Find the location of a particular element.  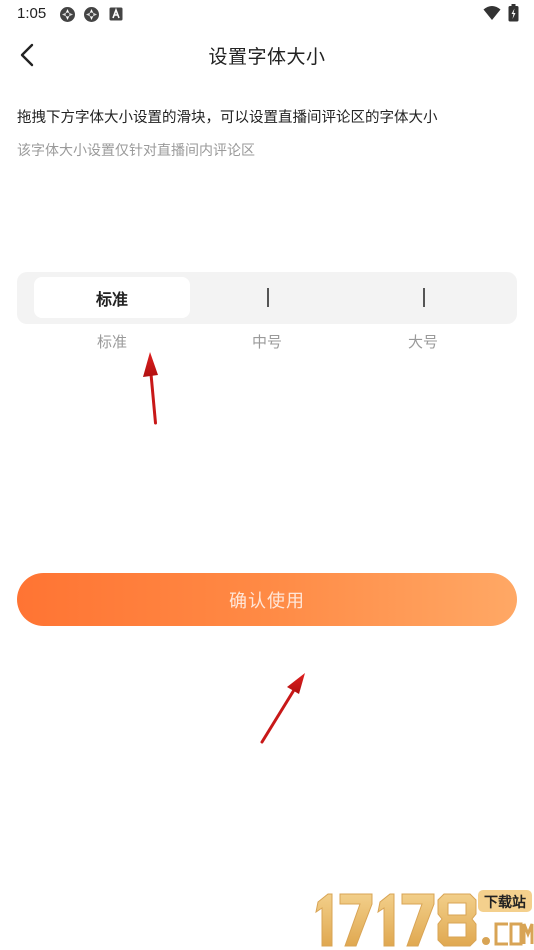

size-option-standard: 标准 is located at coordinates (112, 341).